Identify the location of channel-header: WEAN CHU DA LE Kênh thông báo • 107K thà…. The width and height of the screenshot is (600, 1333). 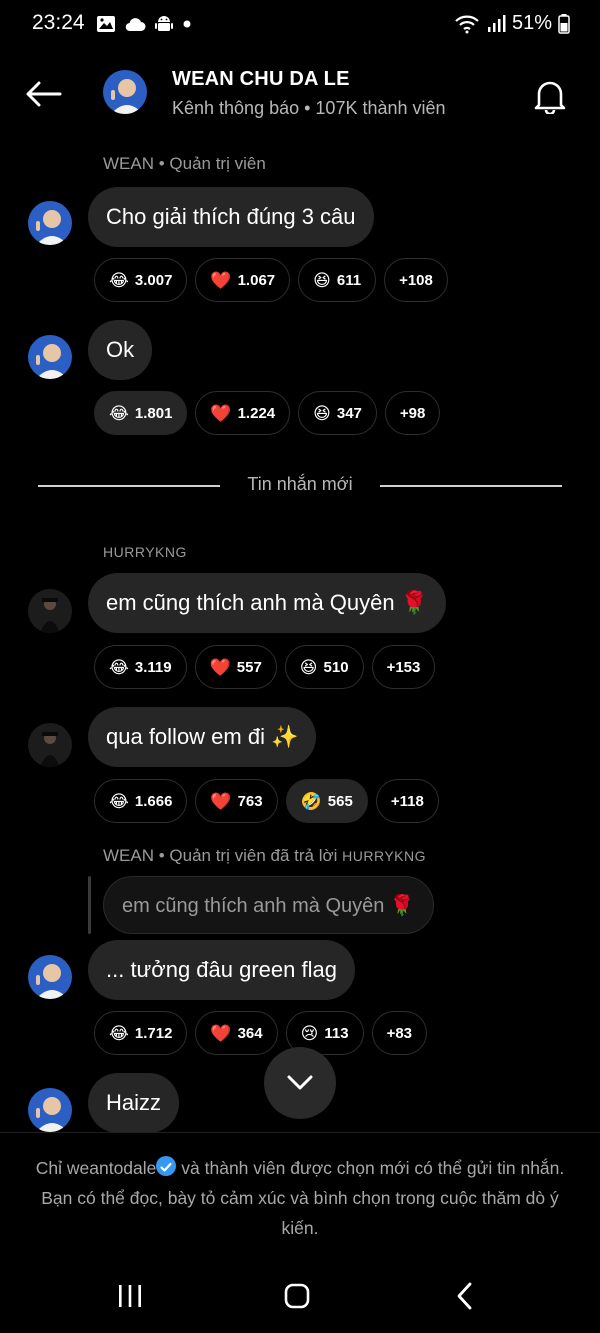
(300, 94).